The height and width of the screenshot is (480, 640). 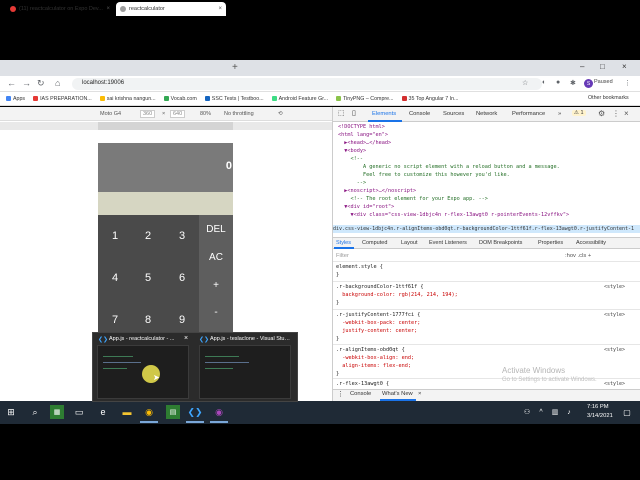 What do you see at coordinates (173, 412) in the screenshot?
I see `notepad-app-icon: ▤` at bounding box center [173, 412].